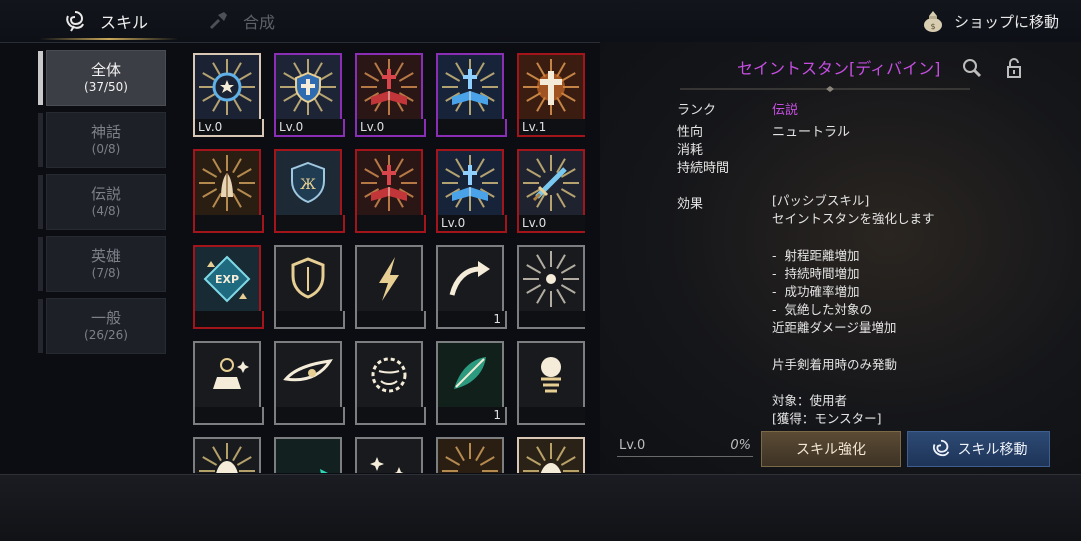 The width and height of the screenshot is (1081, 541). Describe the element at coordinates (785, 110) in the screenshot. I see `rank-value: 伝説` at that location.